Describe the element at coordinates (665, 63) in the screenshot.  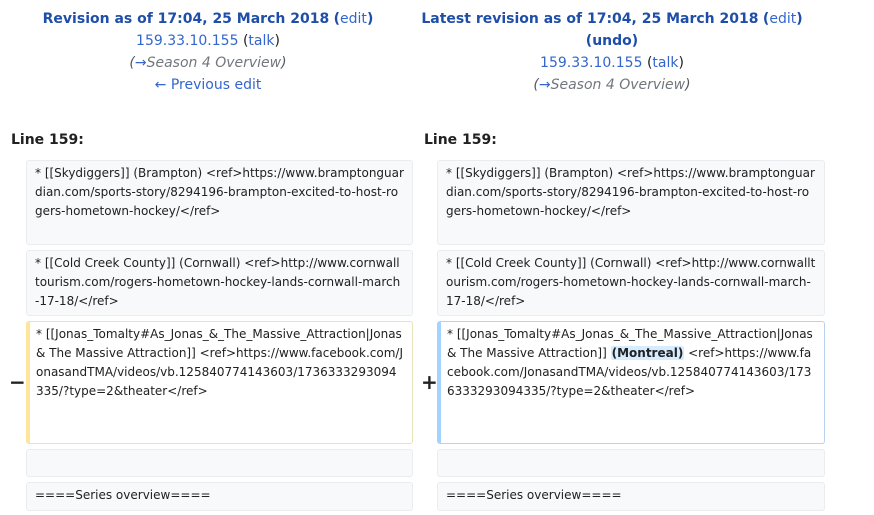
I see `latest-revision-talk-link: talk` at that location.